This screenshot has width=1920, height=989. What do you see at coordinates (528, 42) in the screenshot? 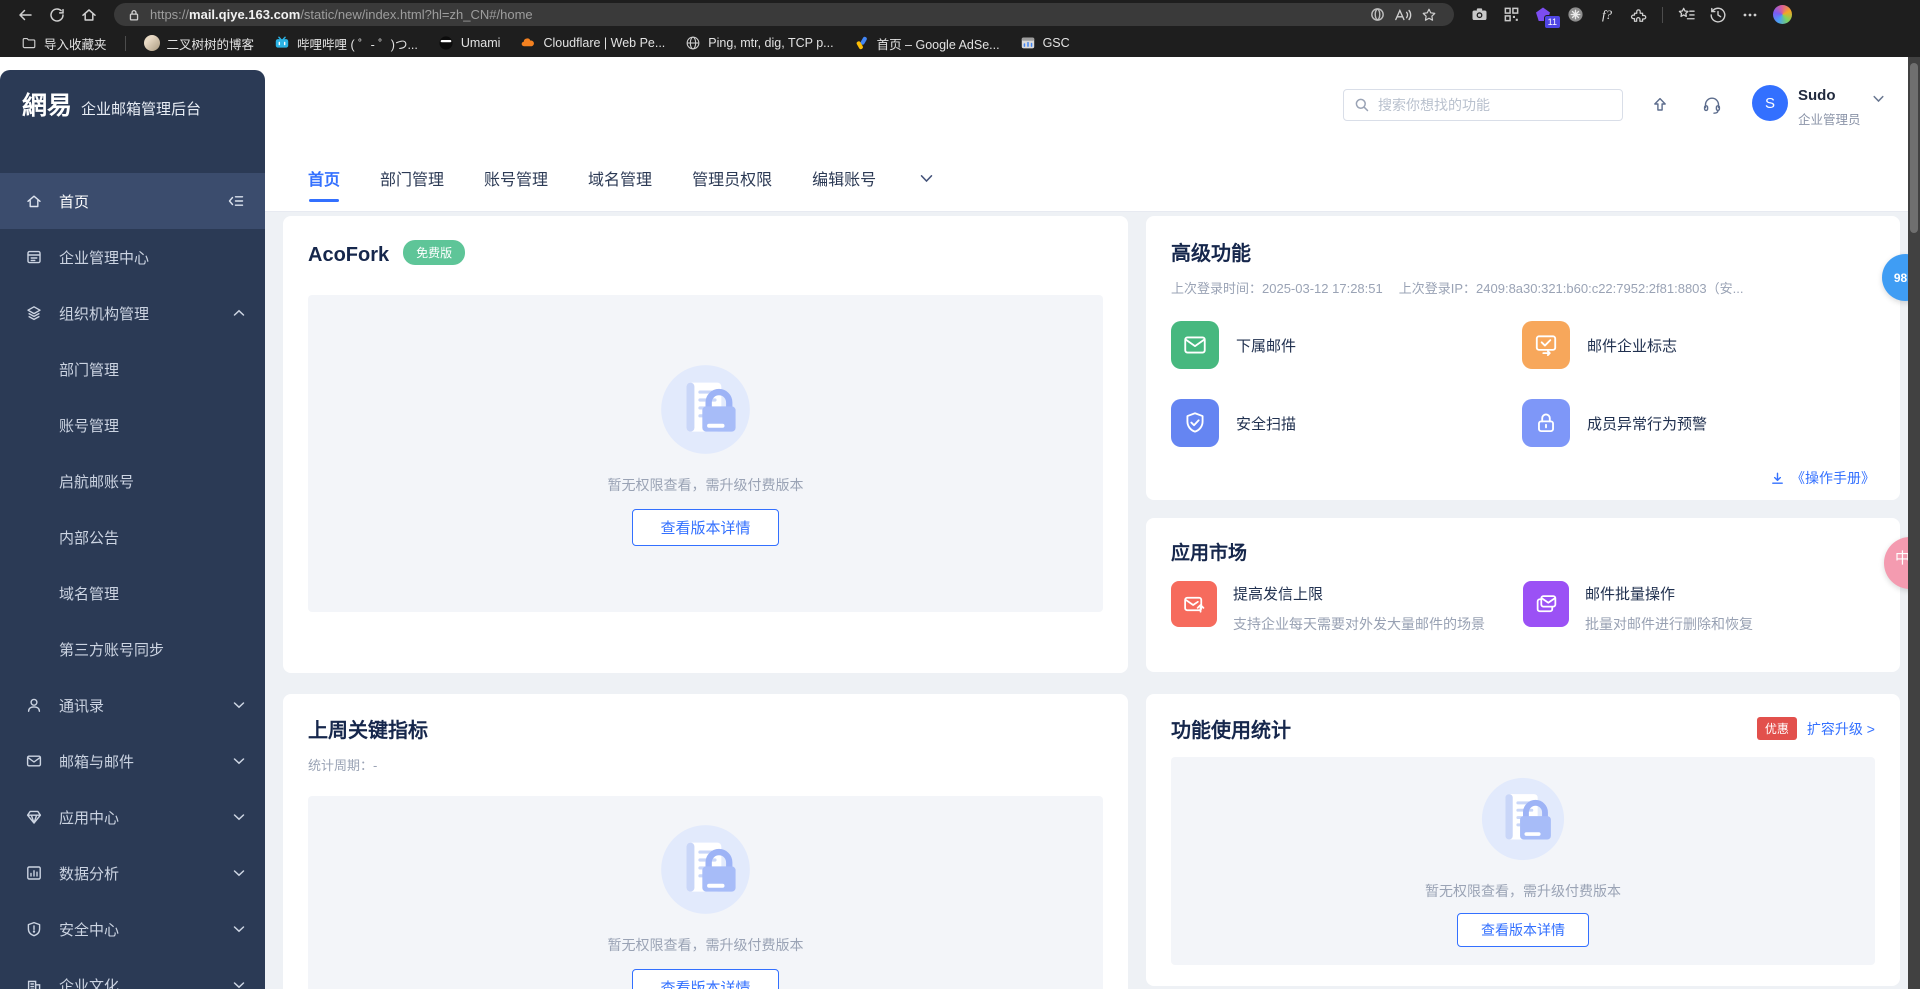
I see `cloudflare-icon` at bounding box center [528, 42].